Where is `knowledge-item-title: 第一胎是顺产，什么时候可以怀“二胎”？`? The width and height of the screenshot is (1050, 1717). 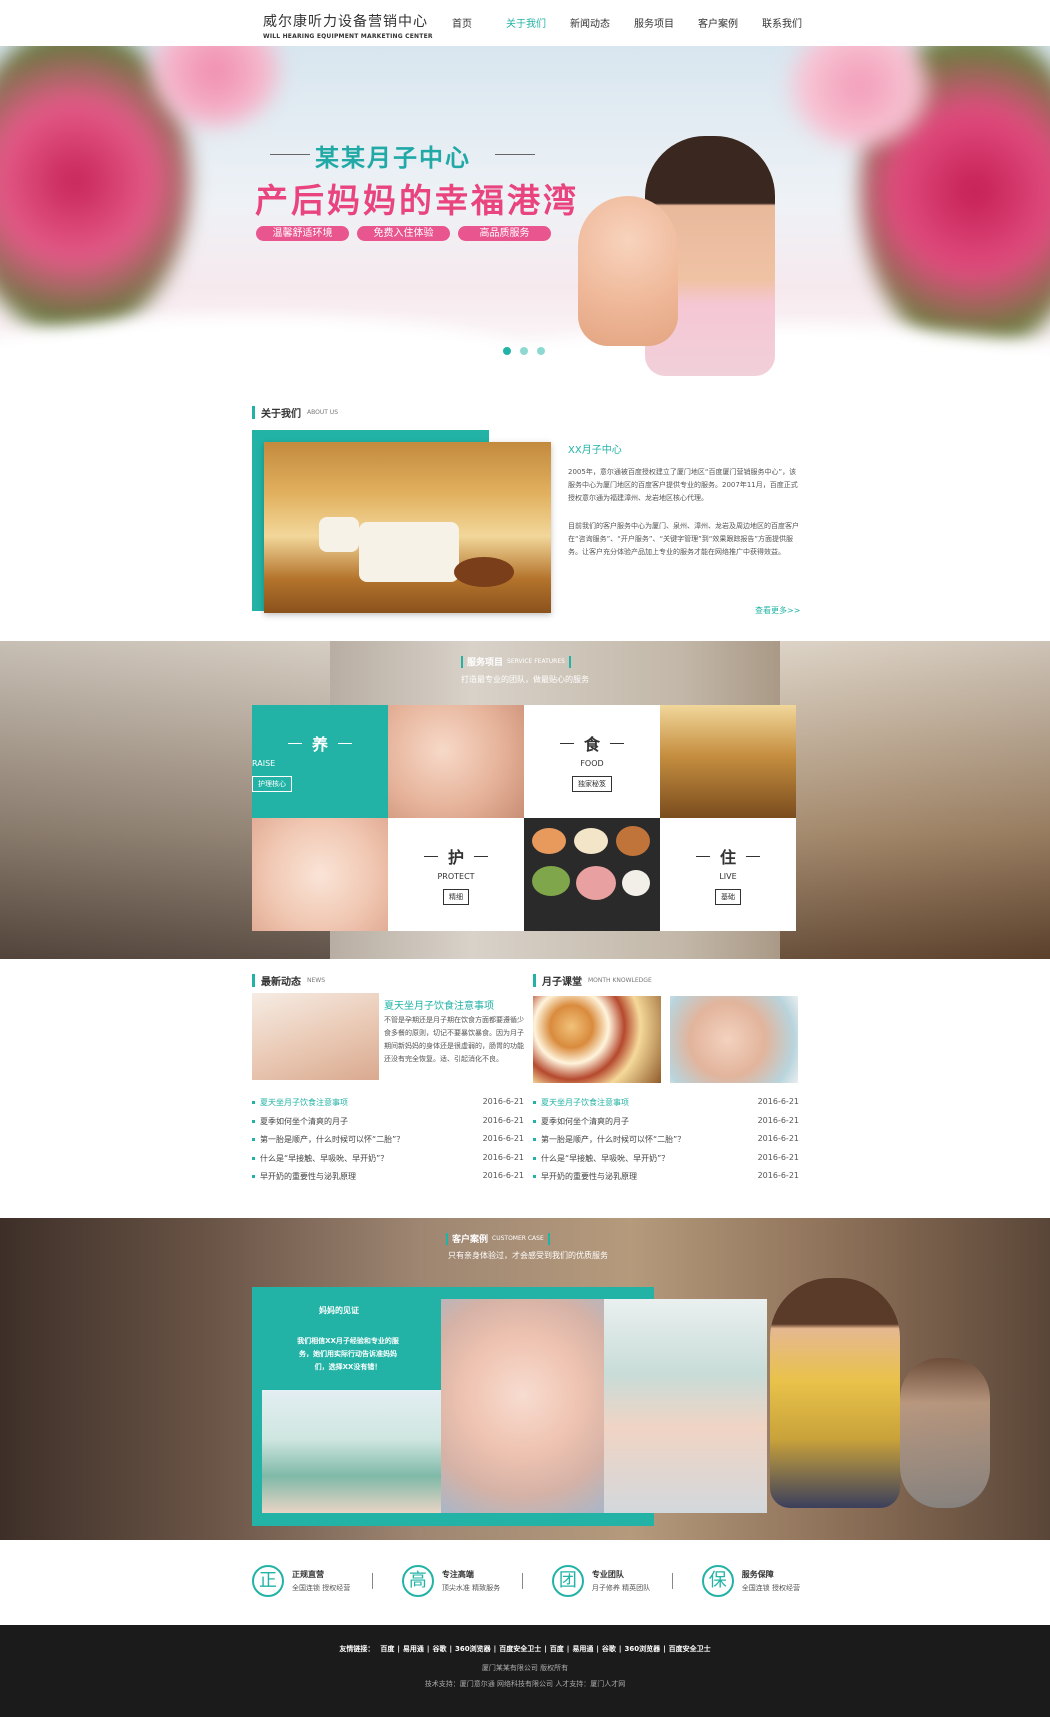
knowledge-item-title: 第一胎是顺产，什么时候可以怀“二胎”？ is located at coordinates (613, 1139).